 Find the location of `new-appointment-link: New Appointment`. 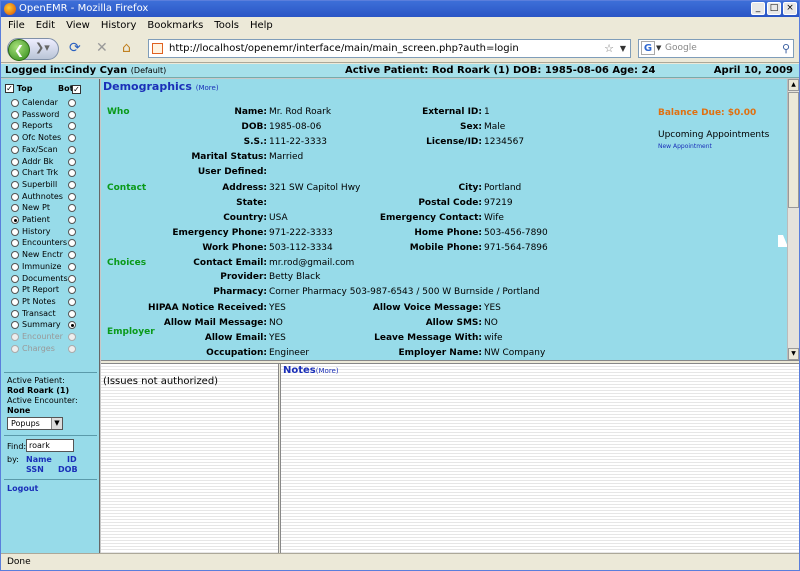

new-appointment-link: New Appointment is located at coordinates (685, 146).